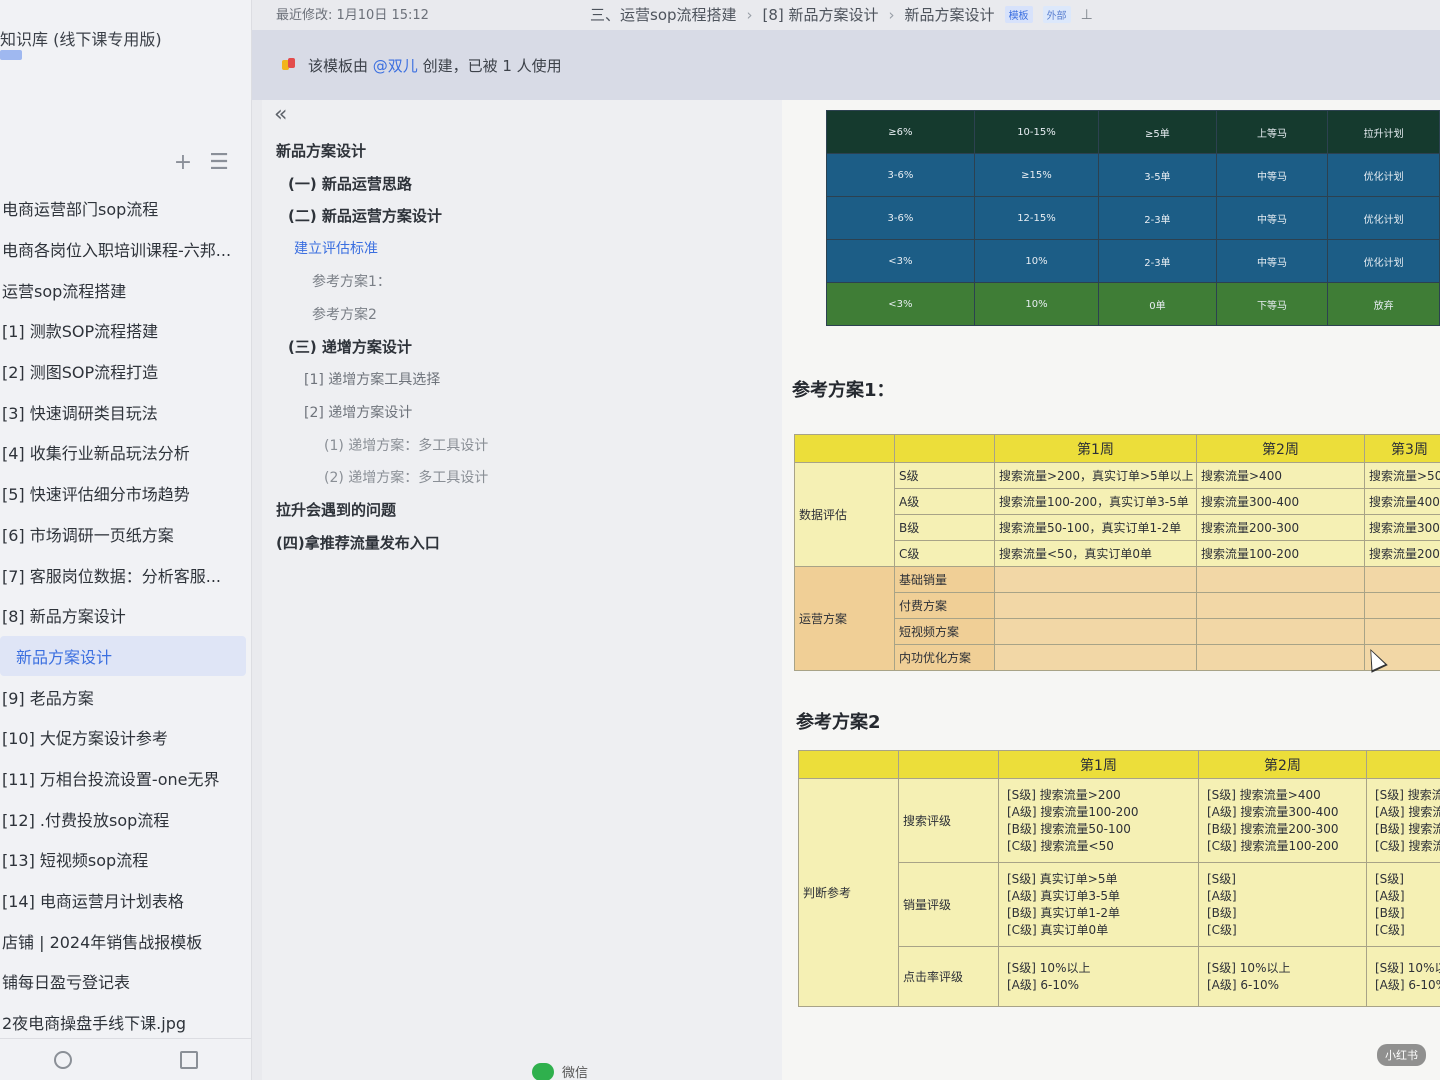  Describe the element at coordinates (382, 281) in the screenshot. I see `outline-item: 参考方案1：` at that location.